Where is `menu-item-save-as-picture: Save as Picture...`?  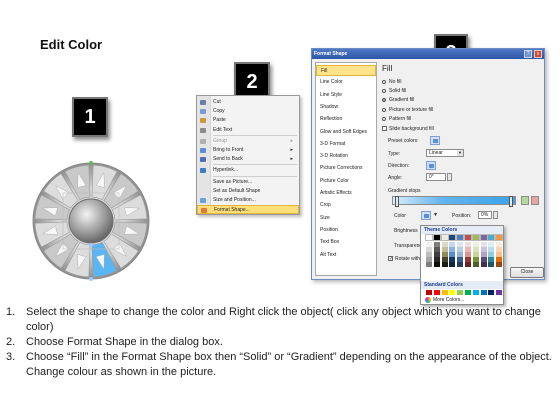
menu-item-save-as-picture: Save as Picture... is located at coordinates (248, 182).